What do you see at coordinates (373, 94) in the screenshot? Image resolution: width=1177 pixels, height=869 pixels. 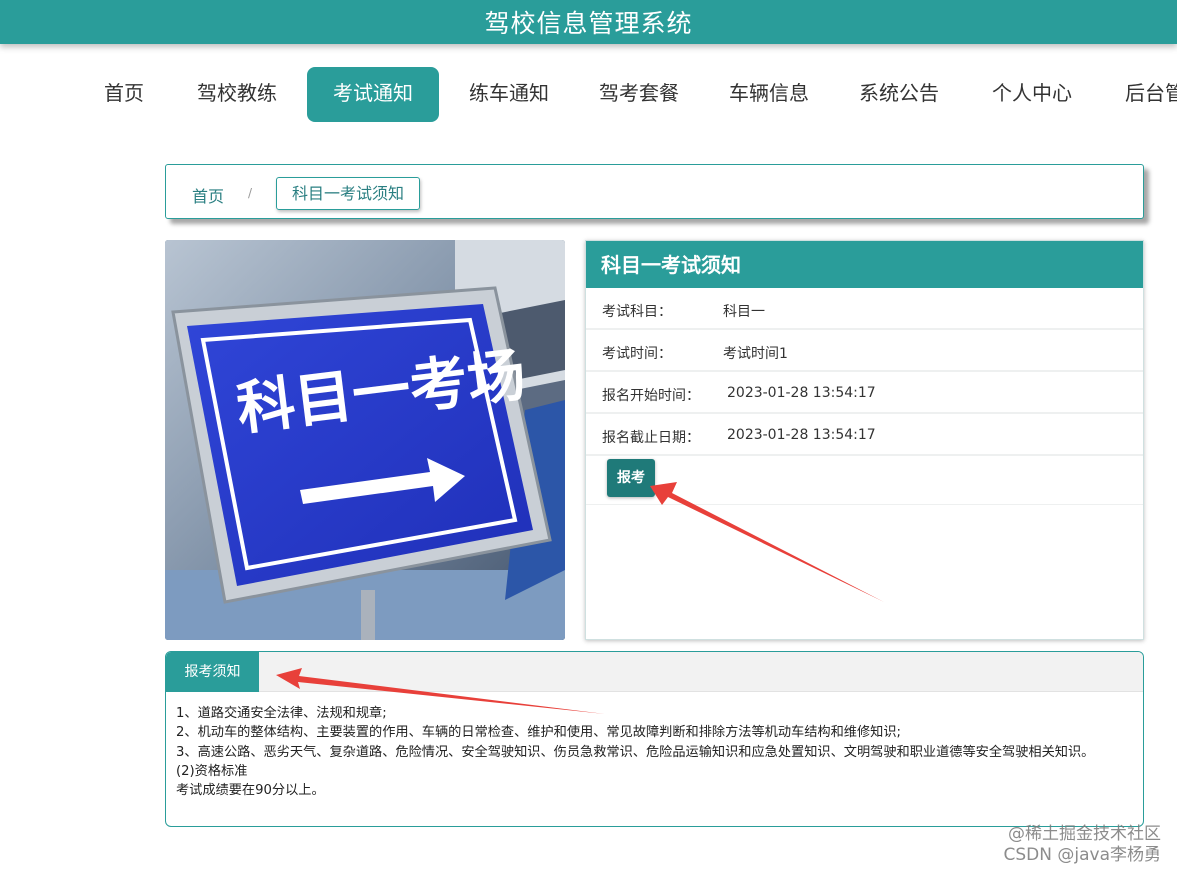 I see `nav-item-exam-notices: 考试通知` at bounding box center [373, 94].